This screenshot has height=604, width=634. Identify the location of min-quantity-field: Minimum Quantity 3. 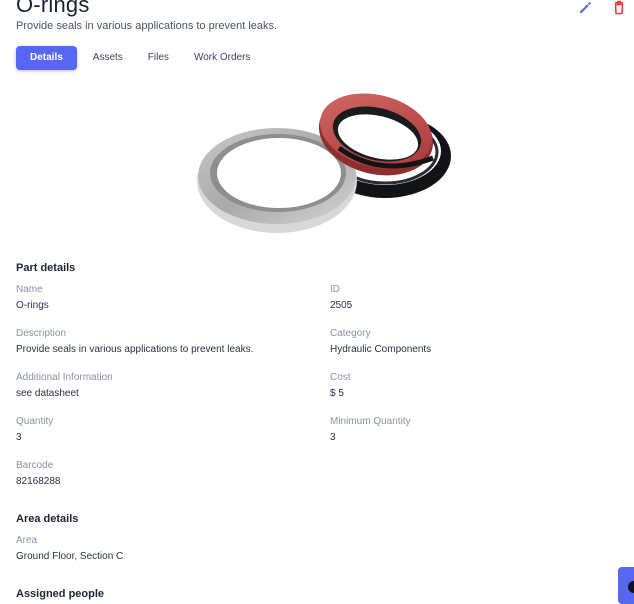
(480, 430).